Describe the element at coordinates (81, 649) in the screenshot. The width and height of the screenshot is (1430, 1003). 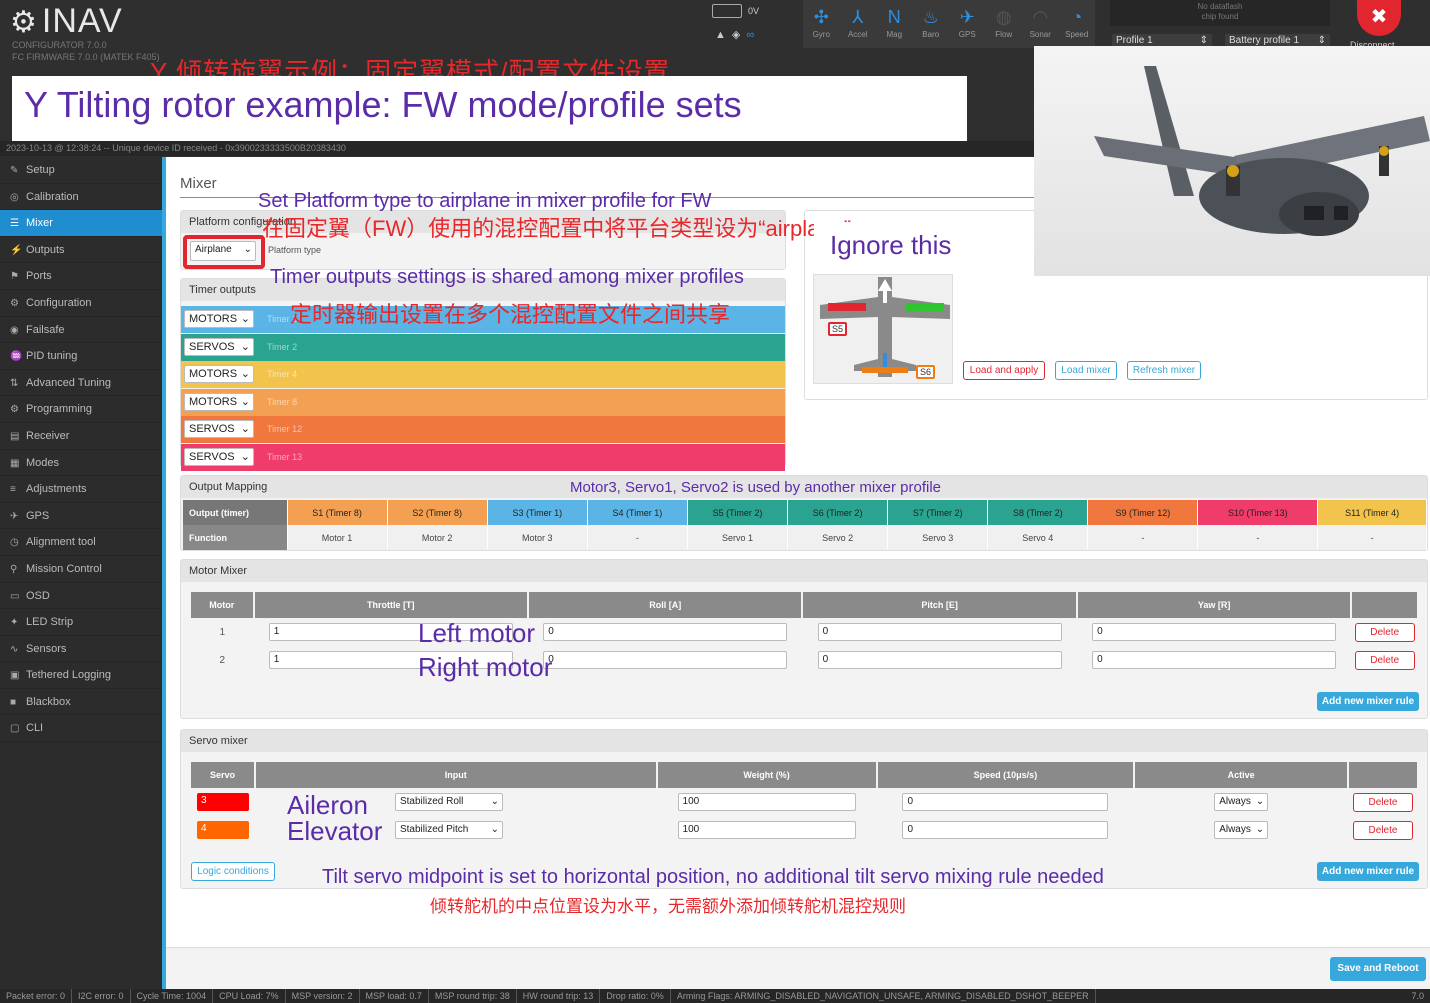
I see `sidebar-item-sensors: ∿ Sensors` at that location.